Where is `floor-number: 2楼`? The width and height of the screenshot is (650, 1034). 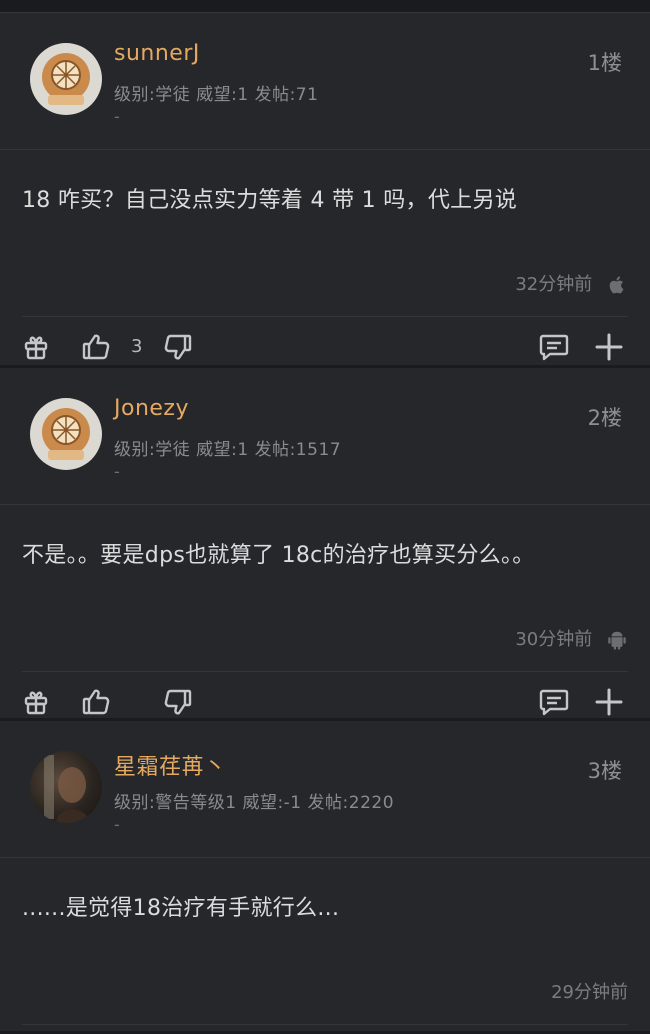
floor-number: 2楼 is located at coordinates (604, 418).